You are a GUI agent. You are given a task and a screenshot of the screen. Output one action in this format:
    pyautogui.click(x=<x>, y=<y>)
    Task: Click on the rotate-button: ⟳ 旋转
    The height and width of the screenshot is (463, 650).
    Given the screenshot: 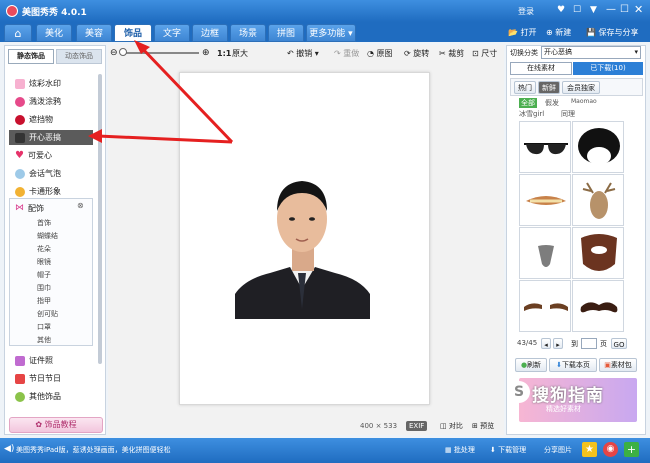 What is the action you would take?
    pyautogui.click(x=416, y=53)
    